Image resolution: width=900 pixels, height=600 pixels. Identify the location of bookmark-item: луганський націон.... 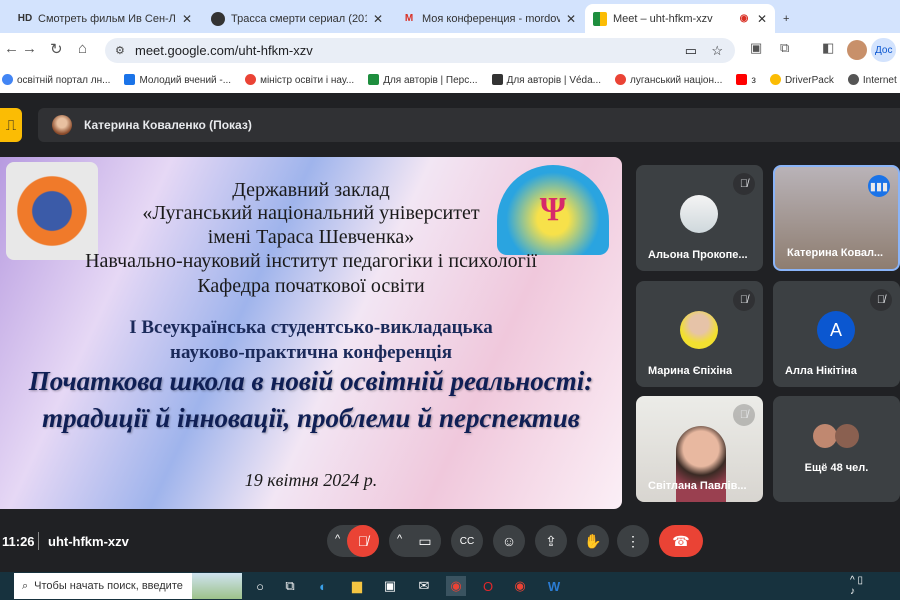
(668, 80).